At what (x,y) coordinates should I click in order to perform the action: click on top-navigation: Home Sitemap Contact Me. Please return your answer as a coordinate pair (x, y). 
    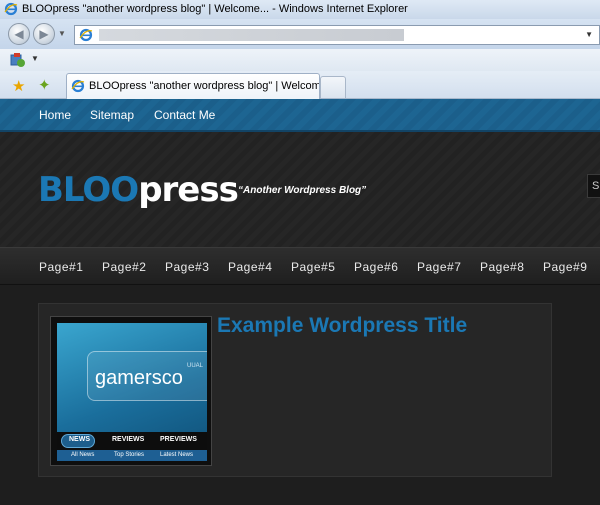
    Looking at the image, I should click on (300, 115).